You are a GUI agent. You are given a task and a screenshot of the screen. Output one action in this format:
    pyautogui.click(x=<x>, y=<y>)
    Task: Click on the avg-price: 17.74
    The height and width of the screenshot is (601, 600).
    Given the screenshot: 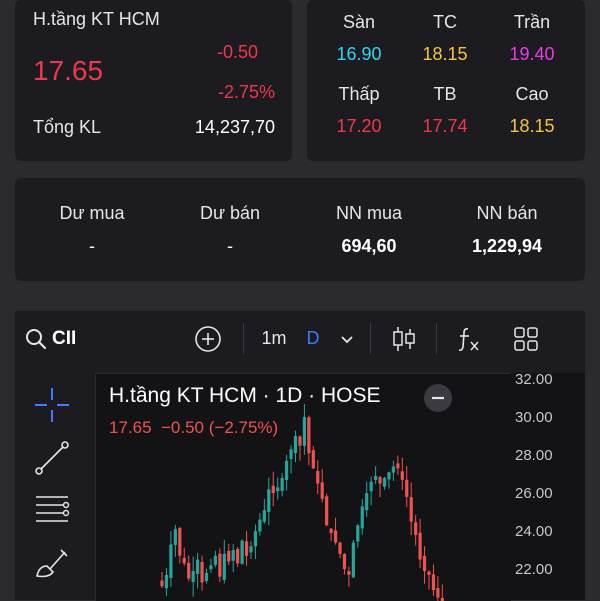 What is the action you would take?
    pyautogui.click(x=445, y=126)
    